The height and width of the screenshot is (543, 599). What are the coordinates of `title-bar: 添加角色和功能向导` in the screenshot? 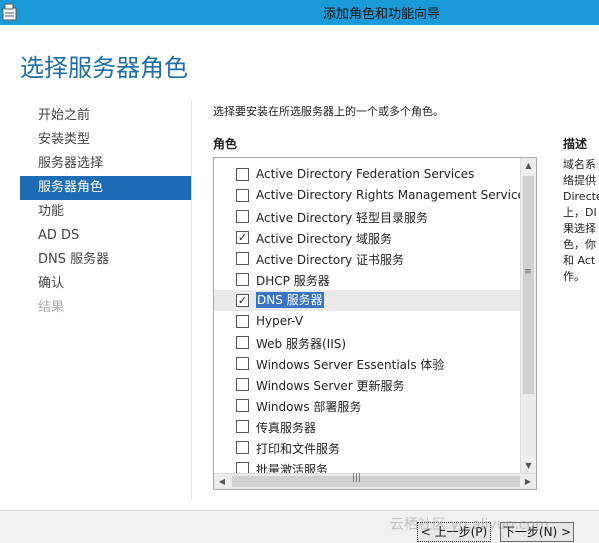 It's located at (299, 12).